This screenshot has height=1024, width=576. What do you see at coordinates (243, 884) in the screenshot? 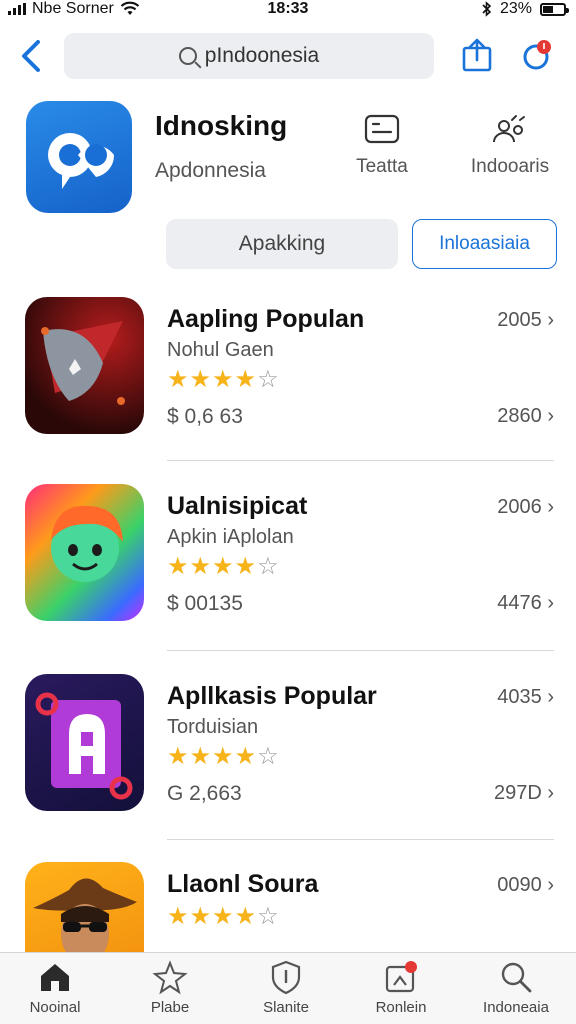
I see `app-title: Llaonl Soura` at bounding box center [243, 884].